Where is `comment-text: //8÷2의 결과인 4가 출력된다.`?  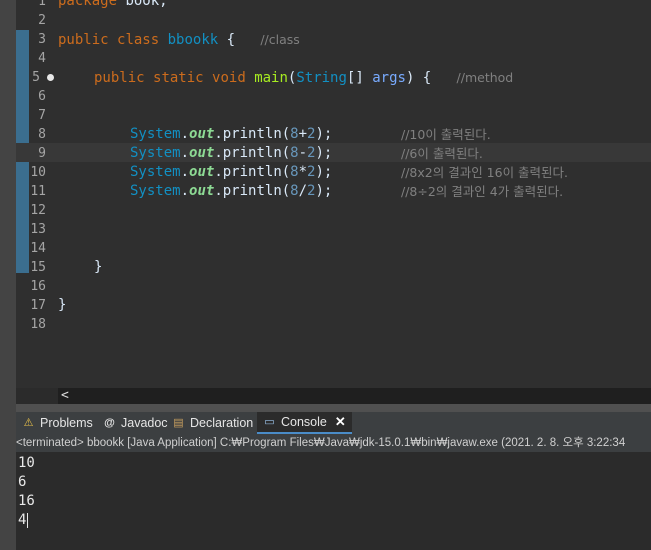 comment-text: //8÷2의 결과인 4가 출력된다. is located at coordinates (482, 191).